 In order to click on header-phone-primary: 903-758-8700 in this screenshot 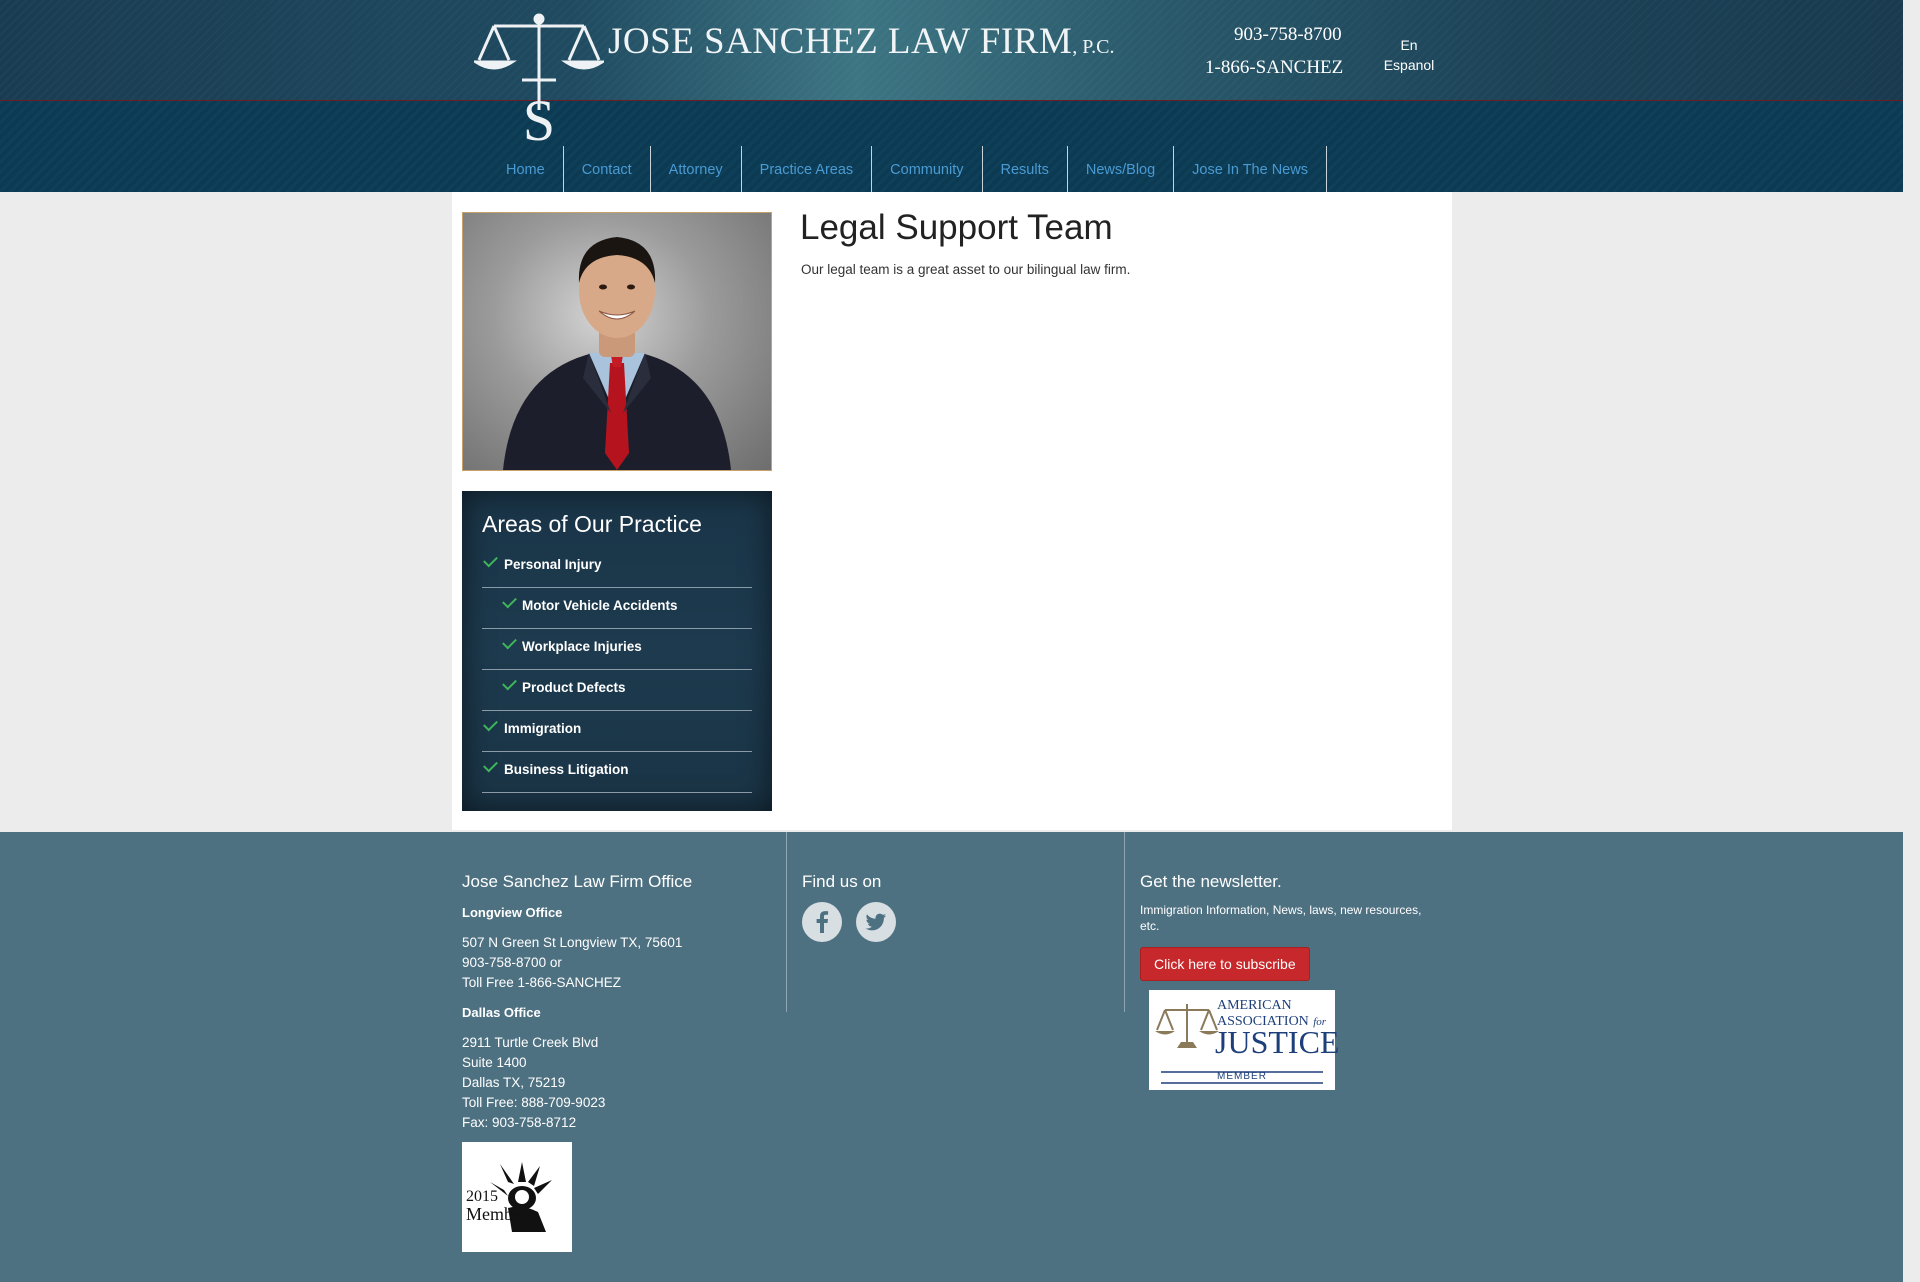, I will do `click(1288, 35)`.